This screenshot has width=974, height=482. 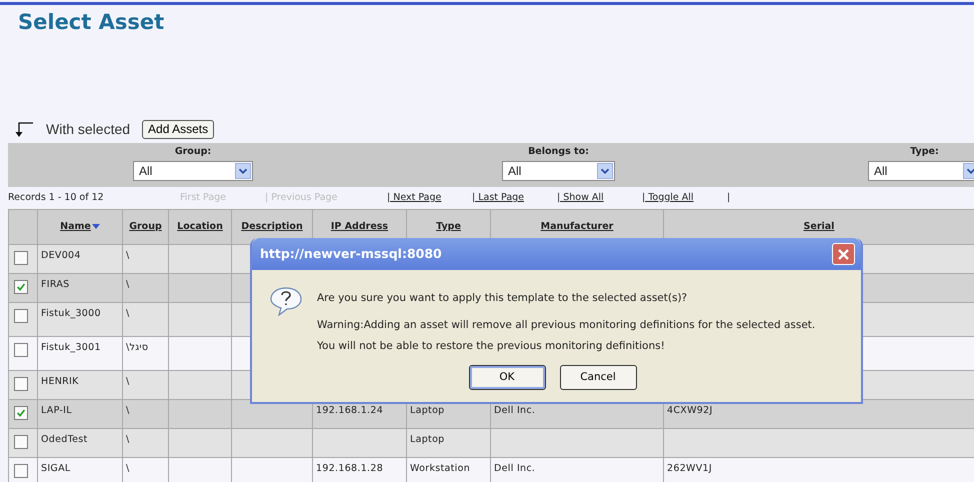 What do you see at coordinates (580, 198) in the screenshot?
I see `pager-link: | Show All` at bounding box center [580, 198].